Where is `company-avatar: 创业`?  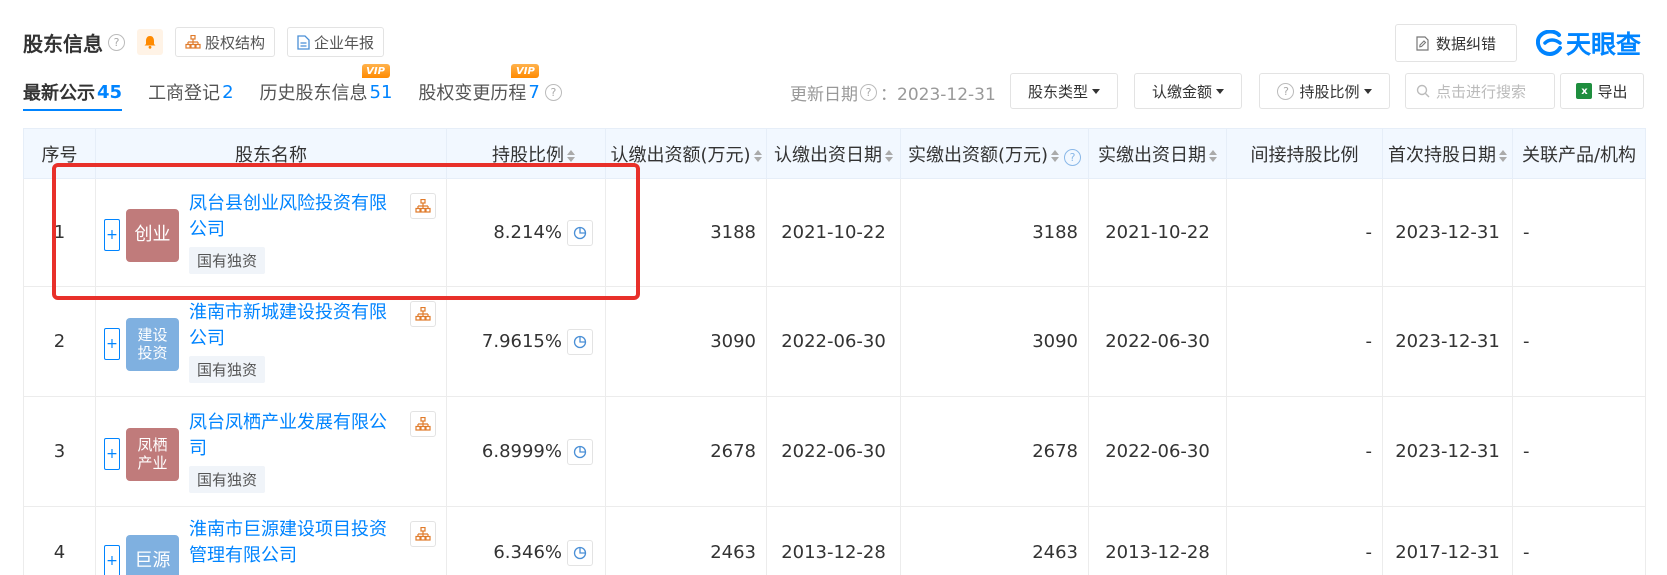
company-avatar: 创业 is located at coordinates (152, 235).